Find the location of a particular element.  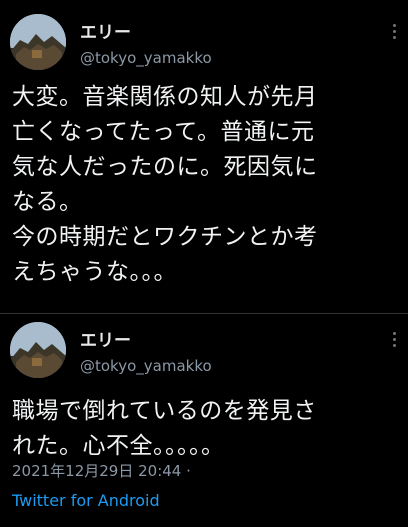

tweet-text: 職場で倒れているのを発見さ れた。心不全。。。。。 is located at coordinates (164, 428).